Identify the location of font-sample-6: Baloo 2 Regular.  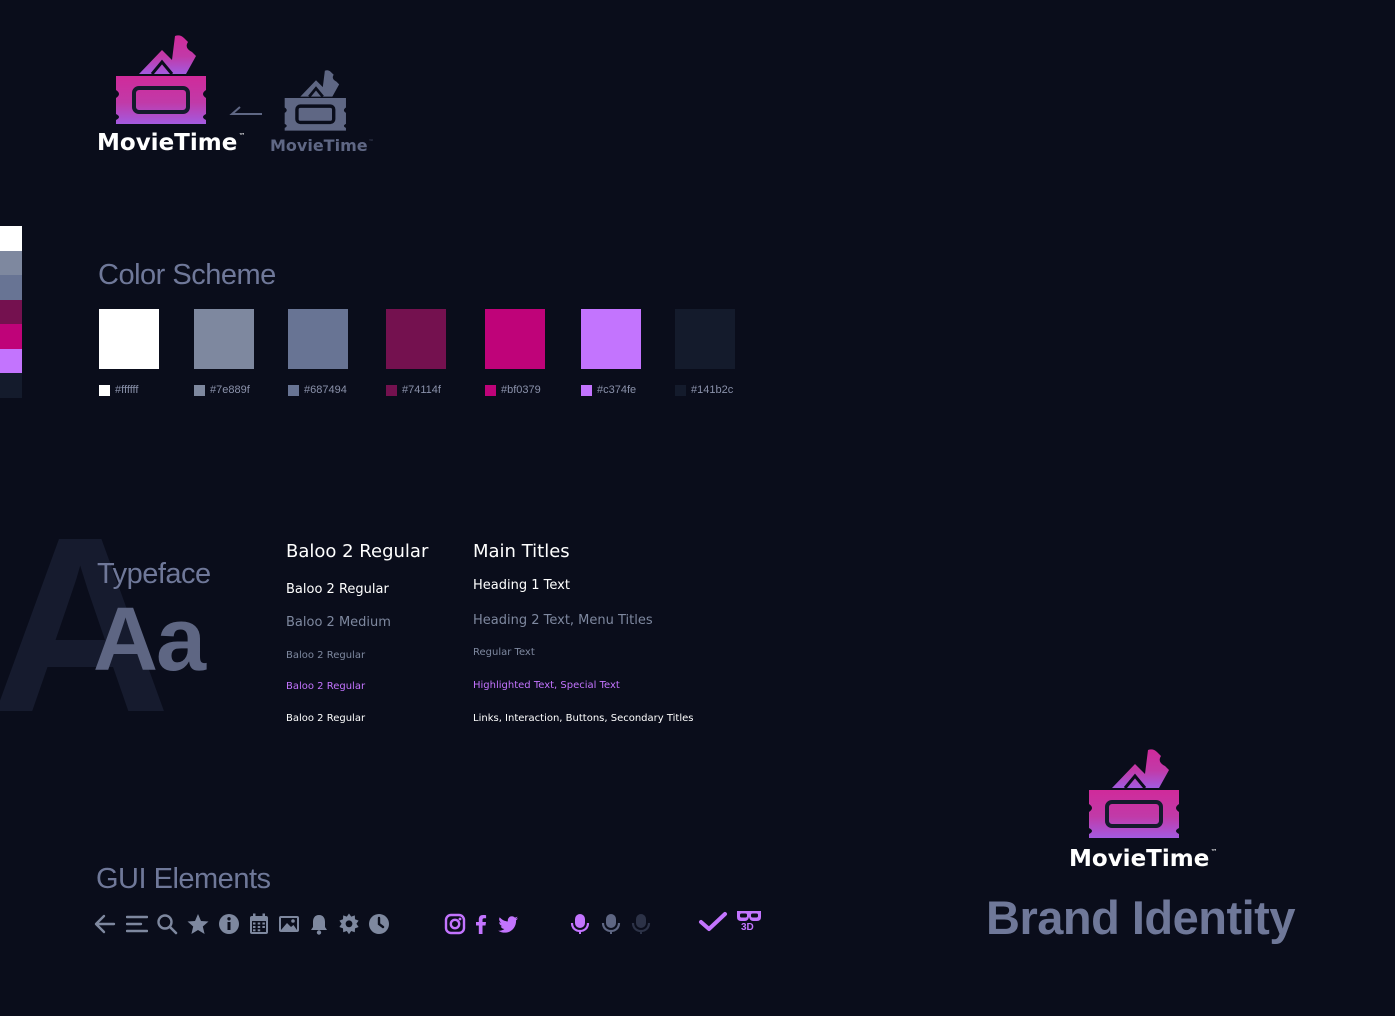
(326, 718).